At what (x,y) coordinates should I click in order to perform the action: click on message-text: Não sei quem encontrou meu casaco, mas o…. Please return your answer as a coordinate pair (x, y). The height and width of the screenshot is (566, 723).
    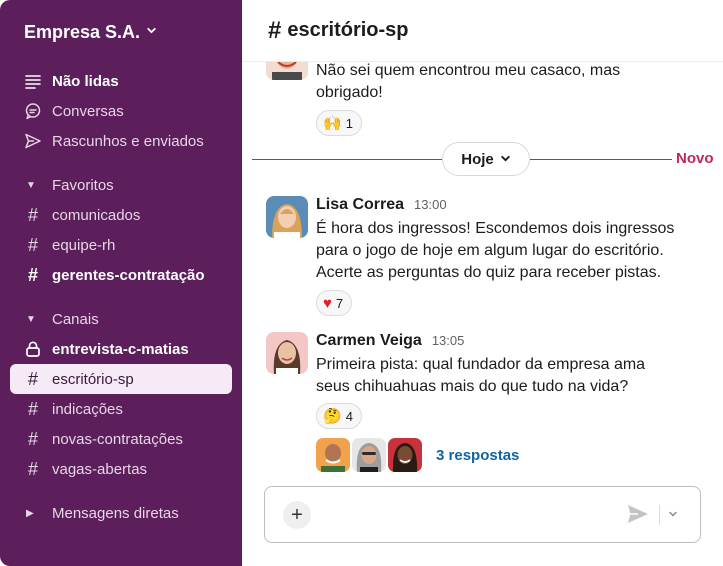
    Looking at the image, I should click on (468, 81).